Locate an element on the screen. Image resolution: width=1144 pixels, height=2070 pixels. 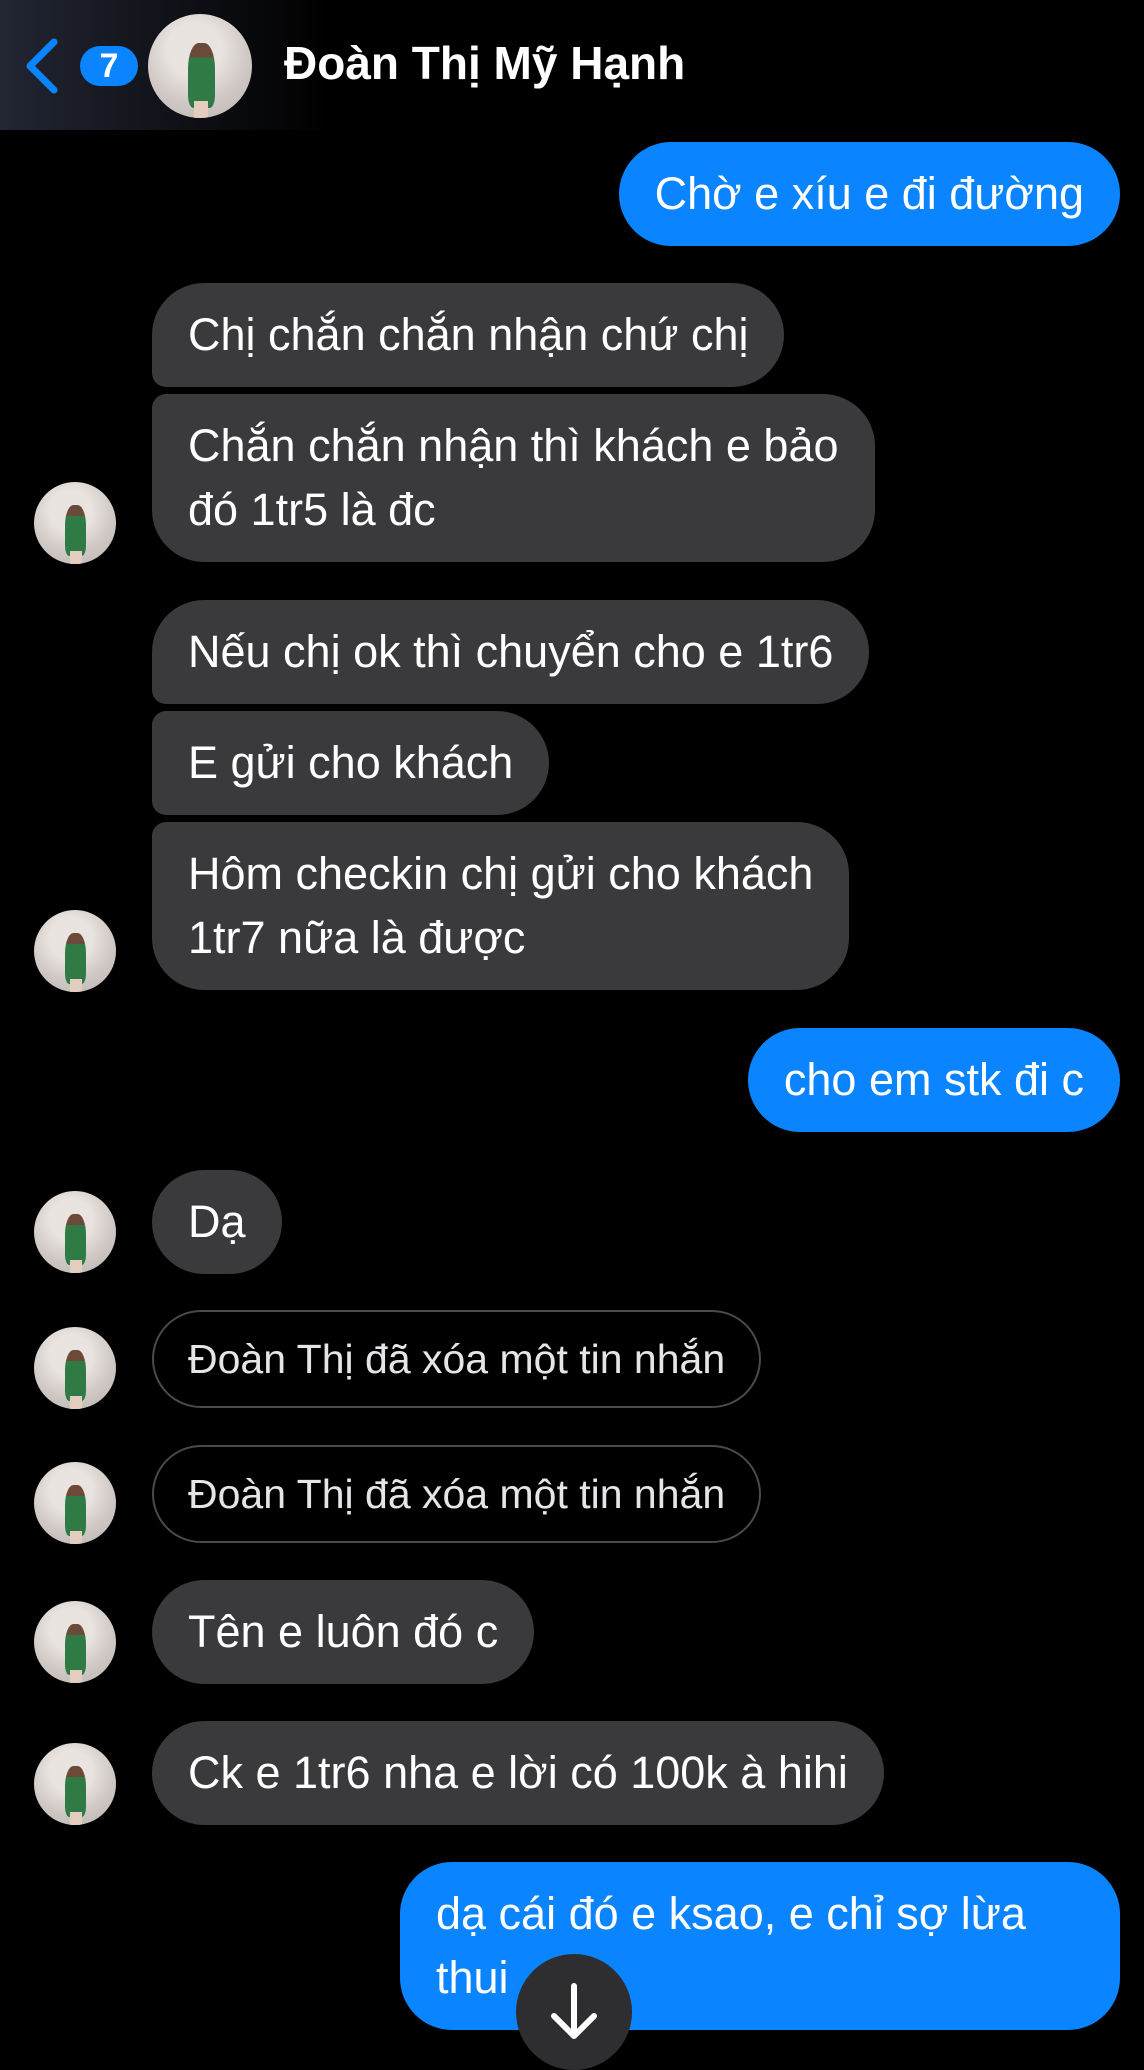
message-bubble-sent: dạ cái đó e ksao, e chỉ sợ lừa thui . is located at coordinates (760, 1946).